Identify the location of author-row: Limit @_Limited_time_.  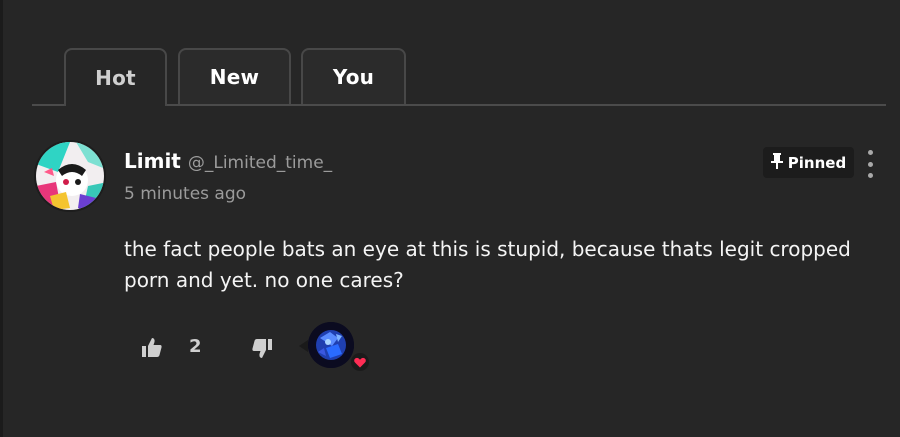
(228, 161).